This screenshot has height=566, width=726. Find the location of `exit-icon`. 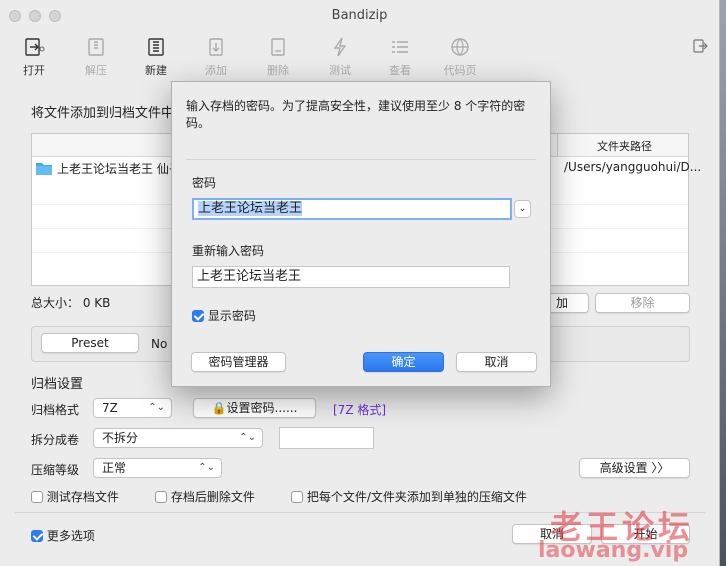

exit-icon is located at coordinates (700, 46).